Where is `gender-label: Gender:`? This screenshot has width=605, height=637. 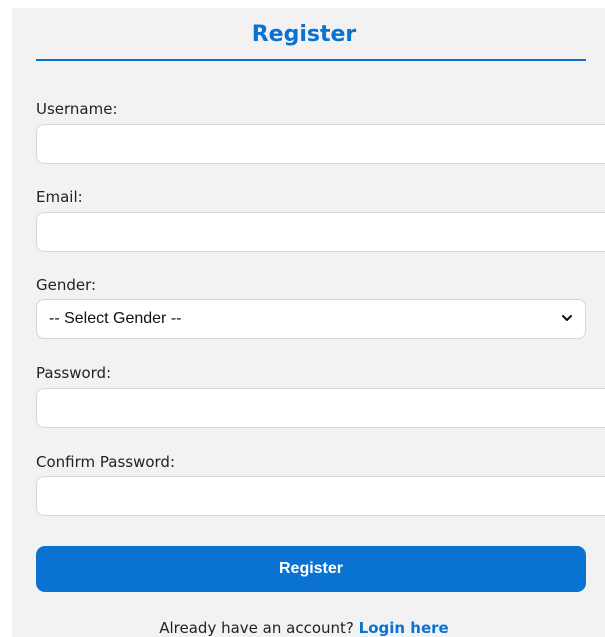 gender-label: Gender: is located at coordinates (66, 285).